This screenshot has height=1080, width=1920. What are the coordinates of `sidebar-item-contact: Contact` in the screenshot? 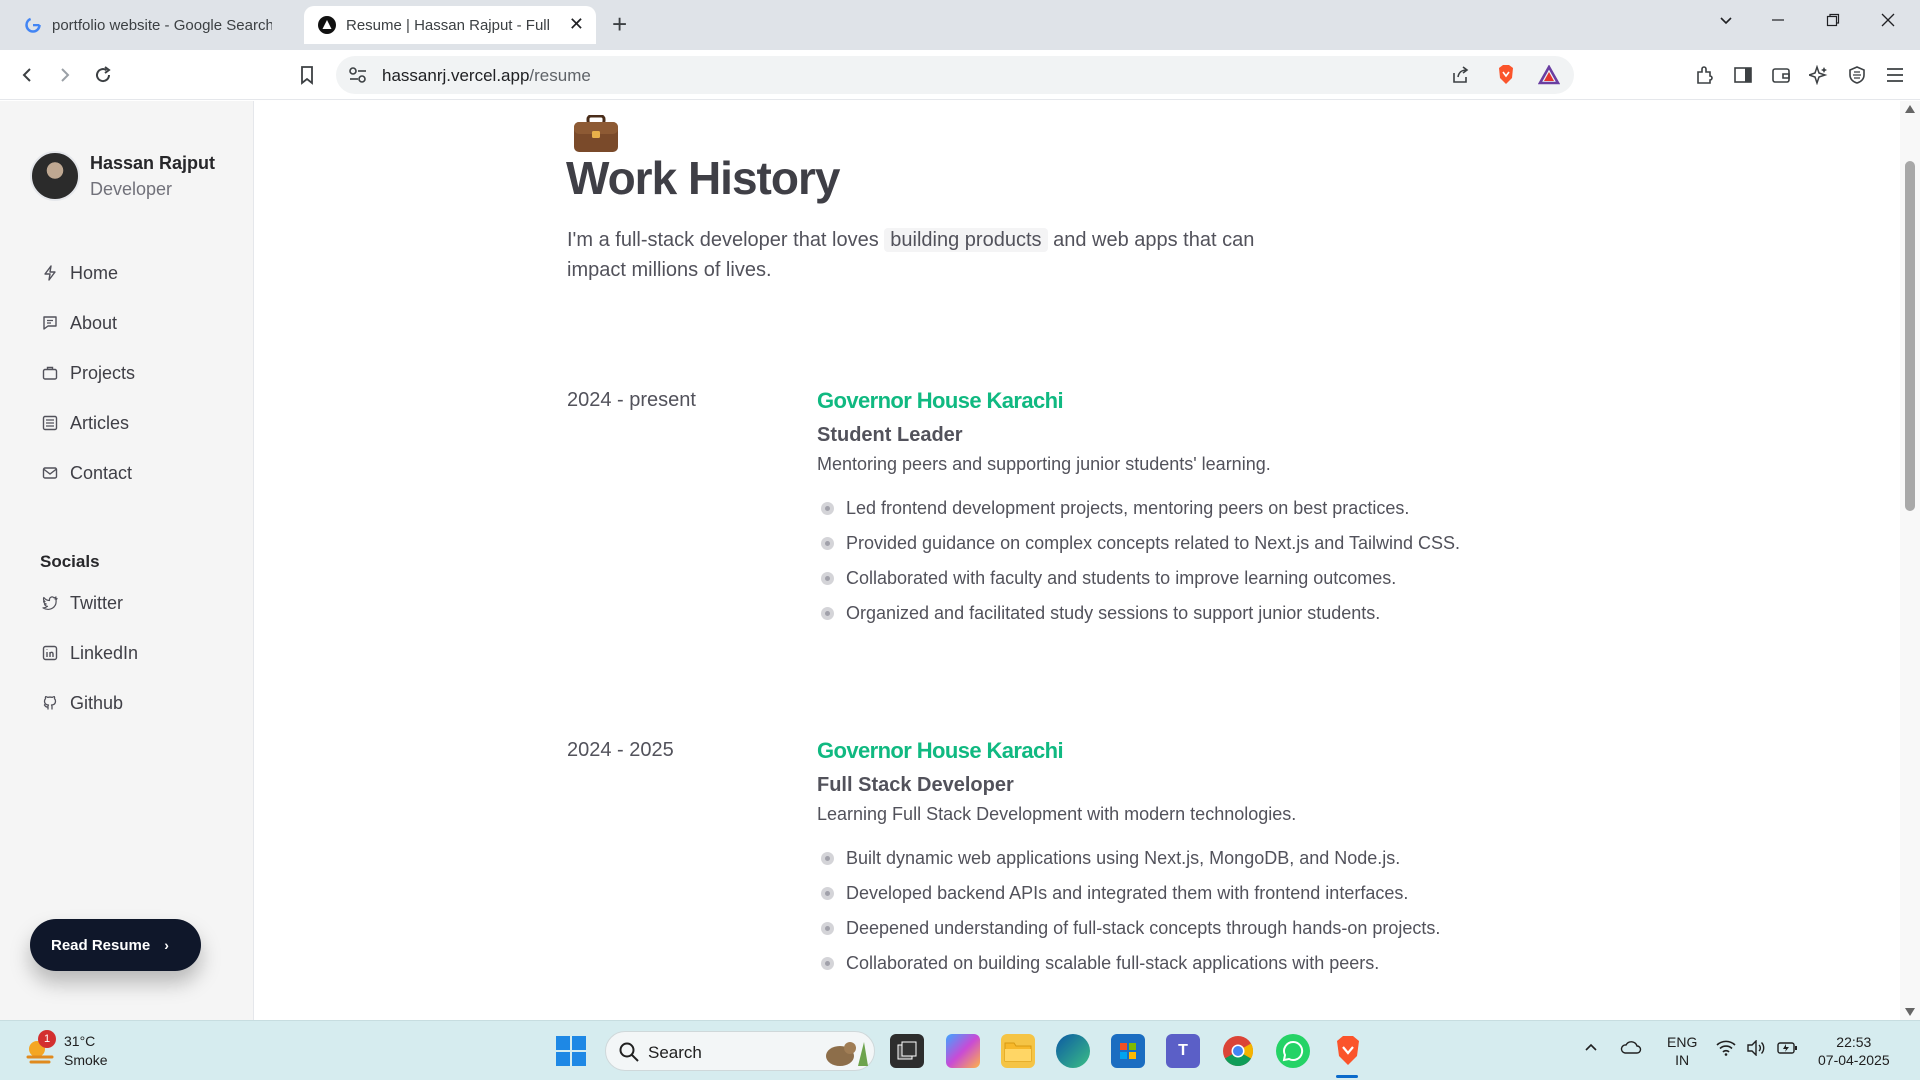 It's located at (86, 473).